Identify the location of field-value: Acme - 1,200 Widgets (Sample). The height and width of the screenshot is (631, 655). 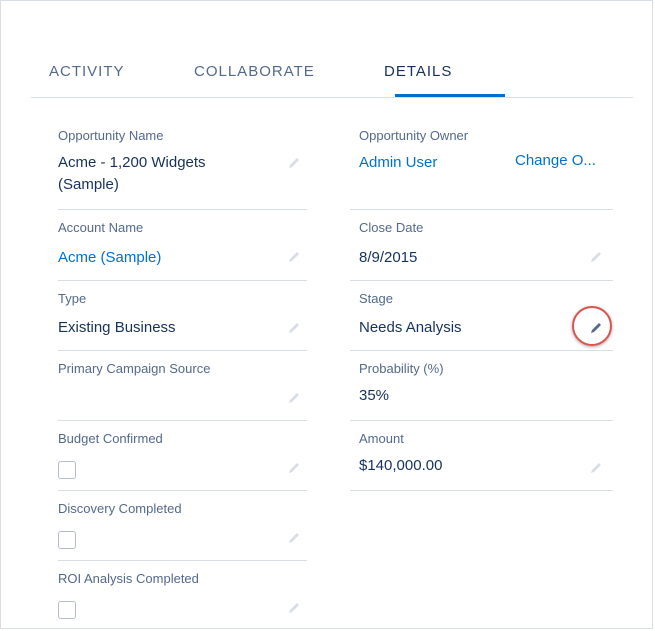
(132, 173).